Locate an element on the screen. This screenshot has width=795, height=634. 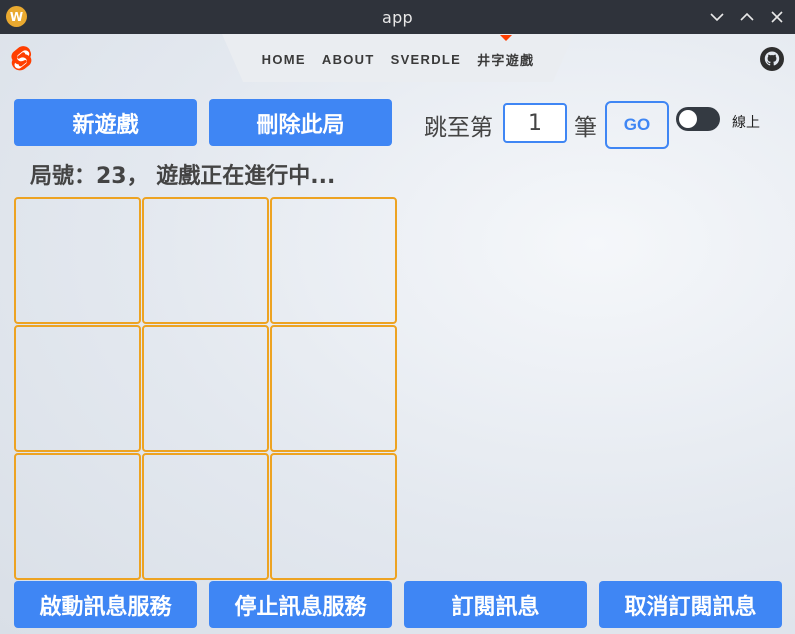
svelte-logo-icon is located at coordinates (22, 60).